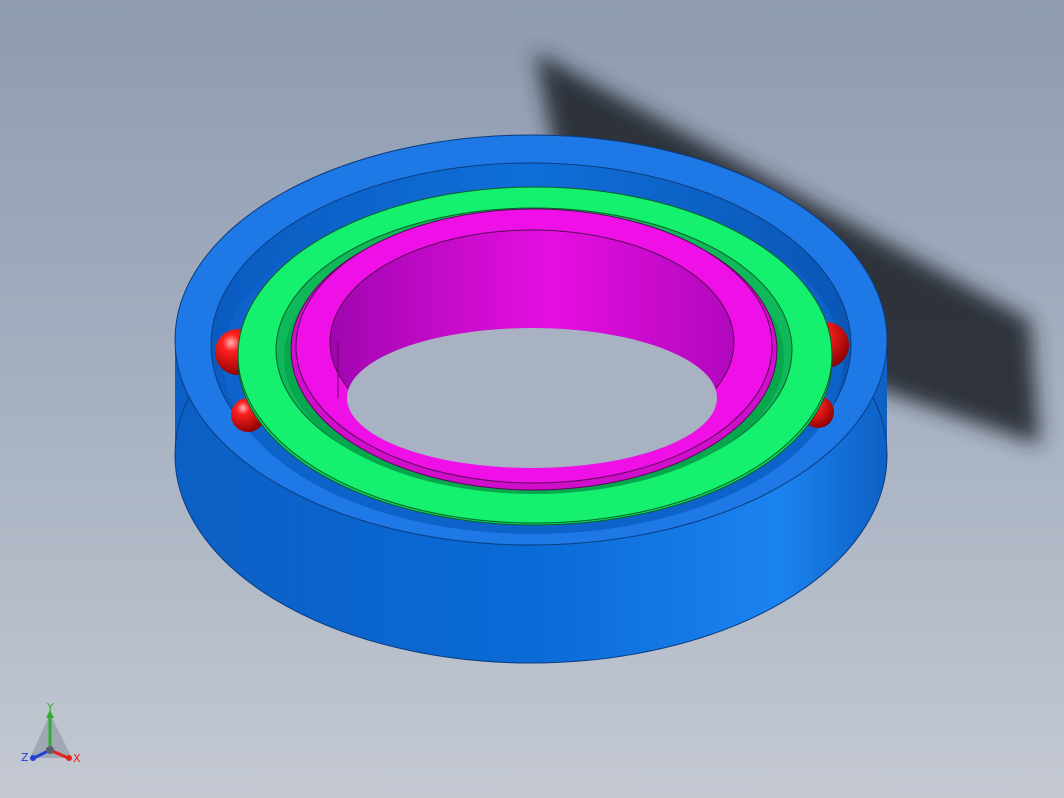  I want to click on x-axis-label: X, so click(77, 758).